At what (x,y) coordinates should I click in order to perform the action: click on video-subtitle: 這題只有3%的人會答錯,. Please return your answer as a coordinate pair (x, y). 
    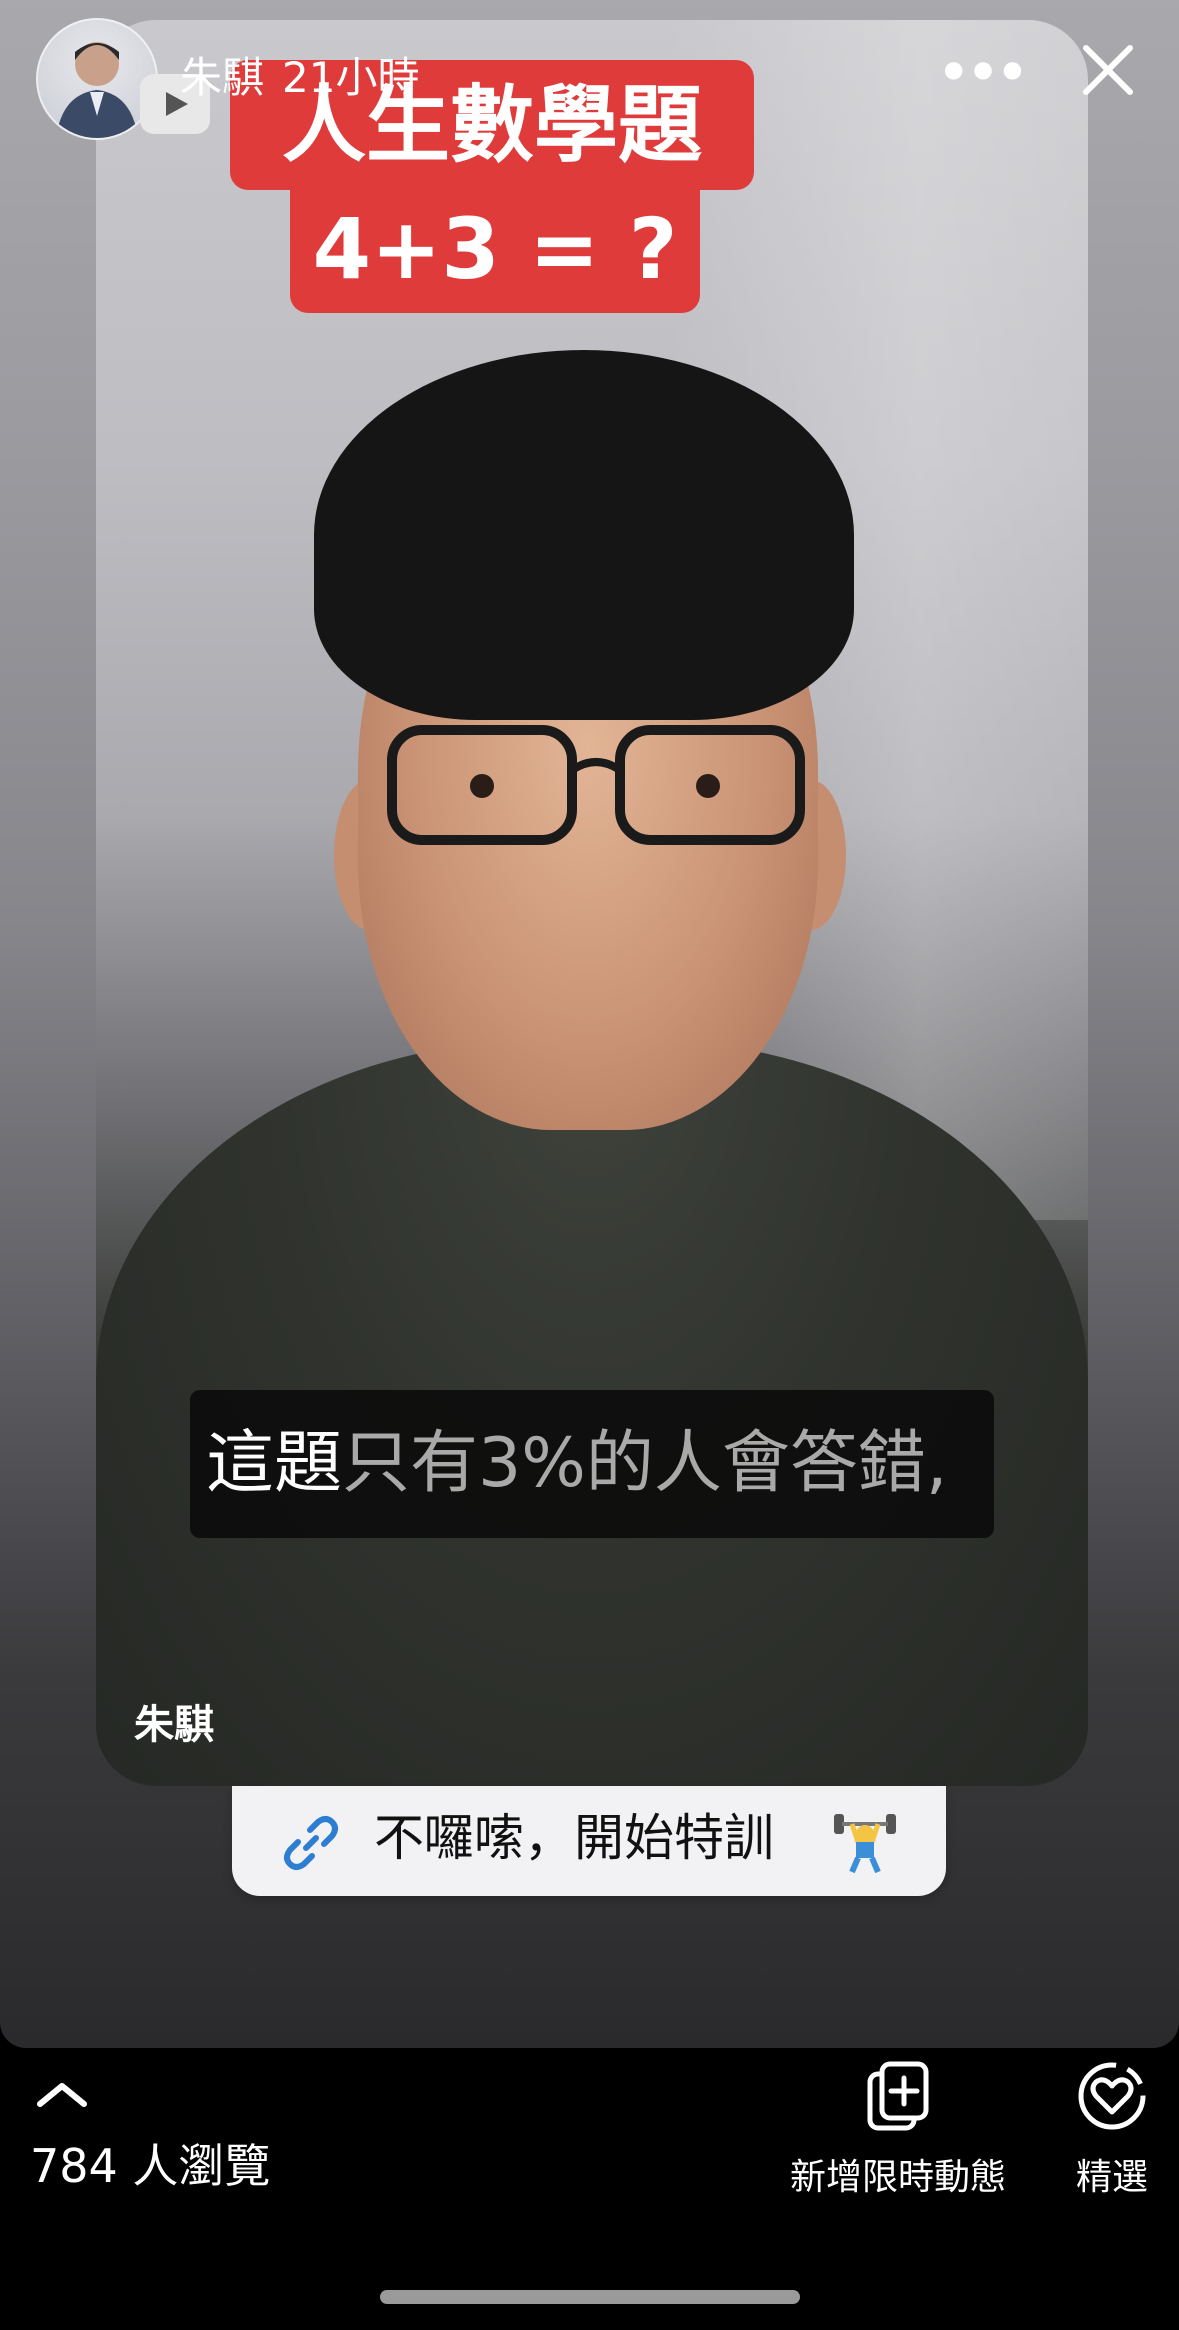
    Looking at the image, I should click on (592, 1464).